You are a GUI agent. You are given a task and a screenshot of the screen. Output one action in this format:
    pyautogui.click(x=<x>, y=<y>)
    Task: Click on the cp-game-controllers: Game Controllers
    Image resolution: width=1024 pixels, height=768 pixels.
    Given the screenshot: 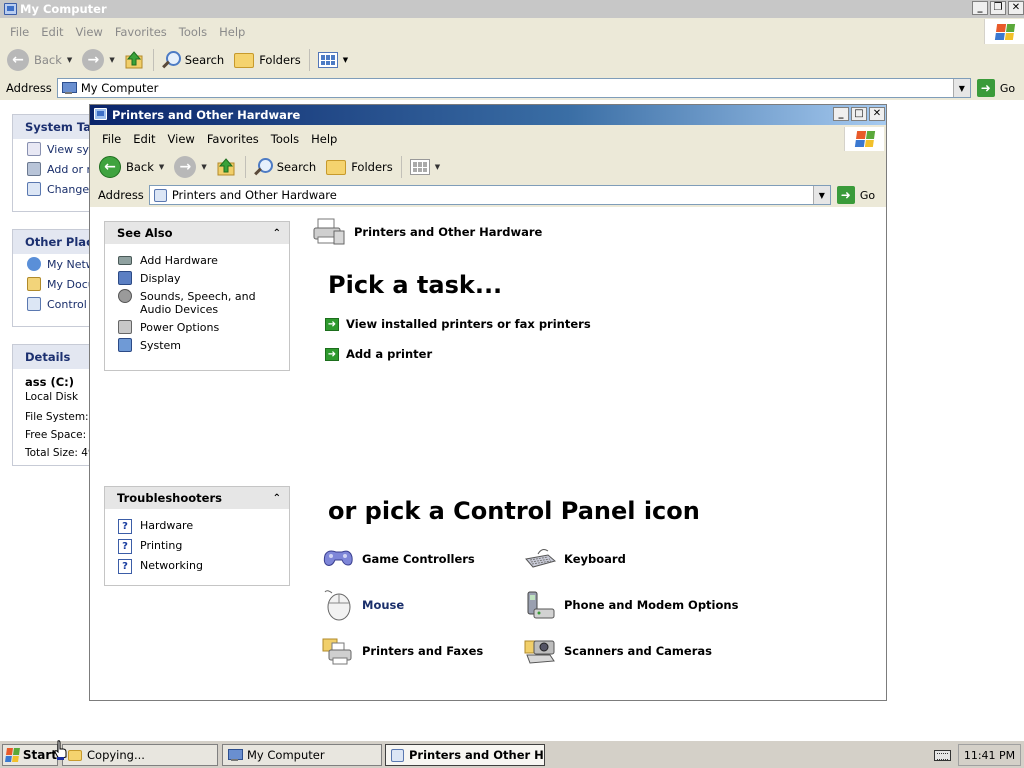 What is the action you would take?
    pyautogui.click(x=398, y=559)
    